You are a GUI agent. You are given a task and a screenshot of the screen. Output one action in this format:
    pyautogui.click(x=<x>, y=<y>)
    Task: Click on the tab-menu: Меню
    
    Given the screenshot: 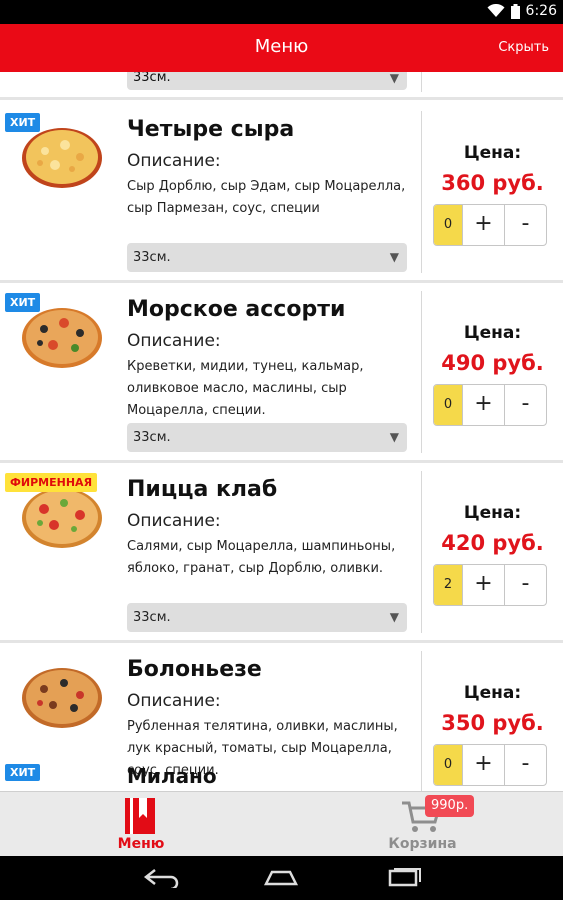 What is the action you would take?
    pyautogui.click(x=141, y=824)
    